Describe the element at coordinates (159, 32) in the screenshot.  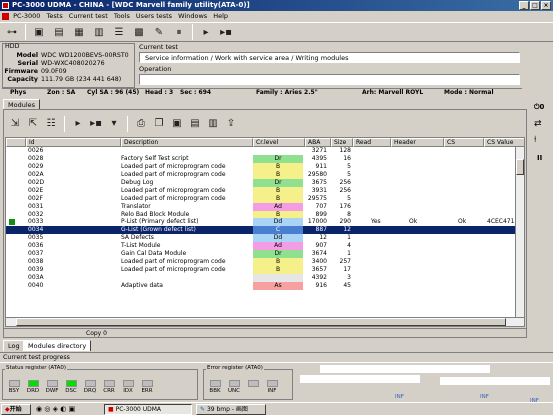
I see `tools-icon: ✎` at that location.